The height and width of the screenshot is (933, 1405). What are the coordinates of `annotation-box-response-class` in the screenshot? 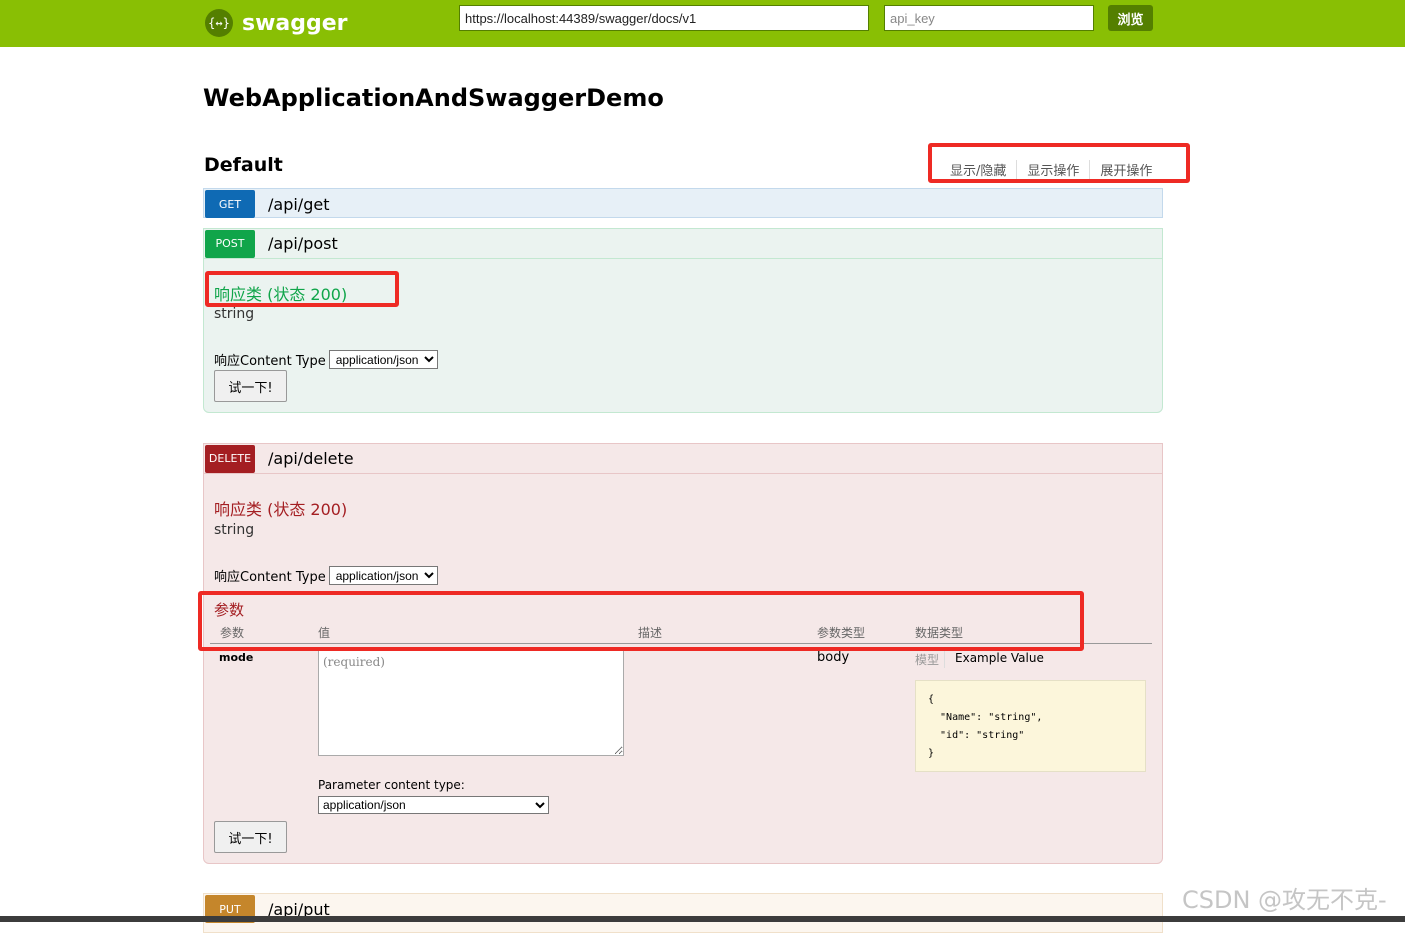 It's located at (302, 289).